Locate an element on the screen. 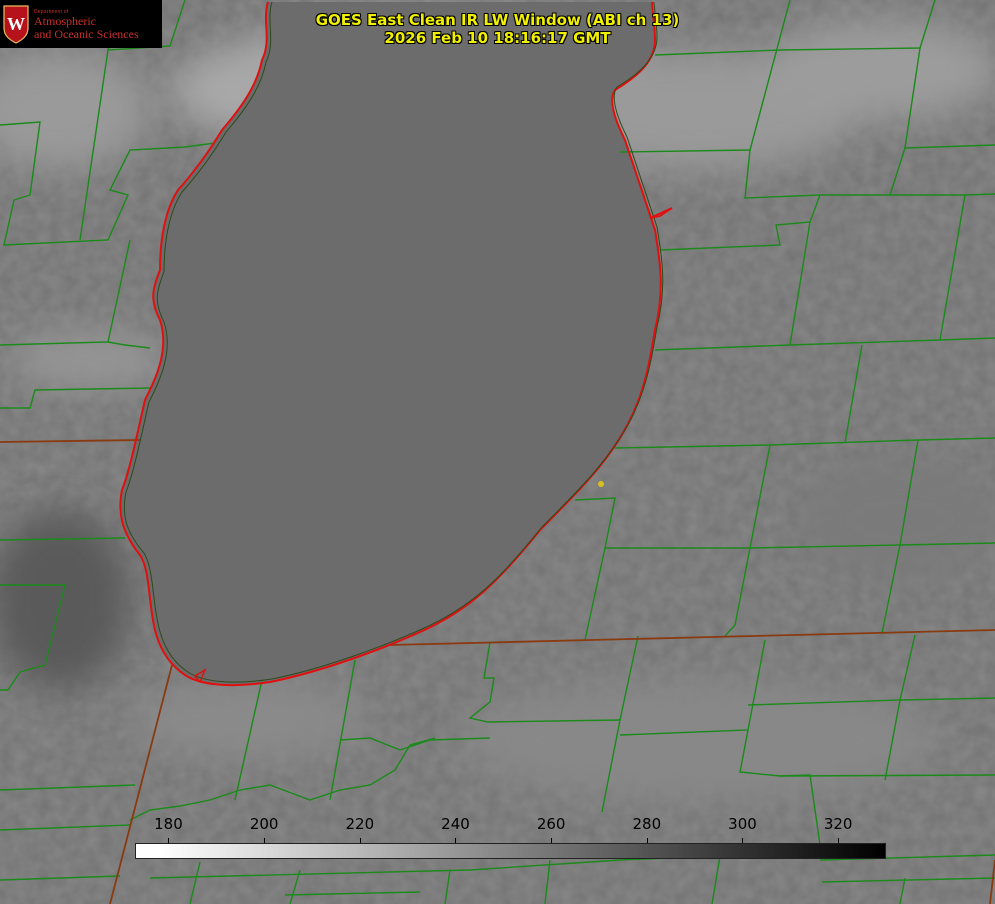 This screenshot has width=995, height=904. colorbar-tick-label: 200 is located at coordinates (264, 824).